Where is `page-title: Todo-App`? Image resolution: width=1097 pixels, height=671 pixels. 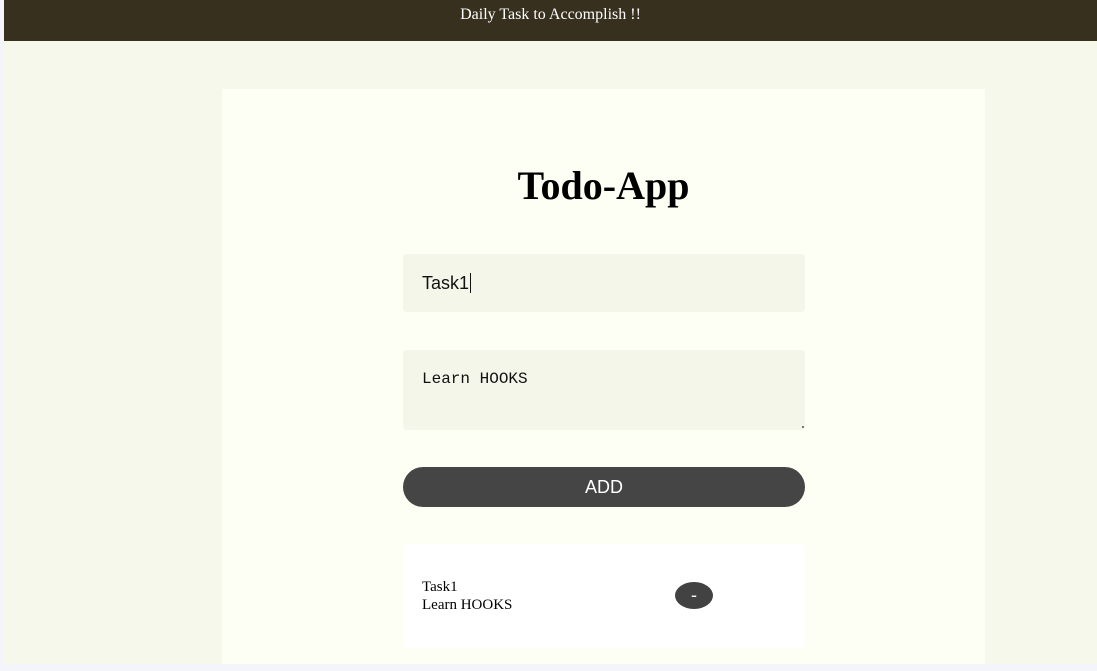 page-title: Todo-App is located at coordinates (603, 185).